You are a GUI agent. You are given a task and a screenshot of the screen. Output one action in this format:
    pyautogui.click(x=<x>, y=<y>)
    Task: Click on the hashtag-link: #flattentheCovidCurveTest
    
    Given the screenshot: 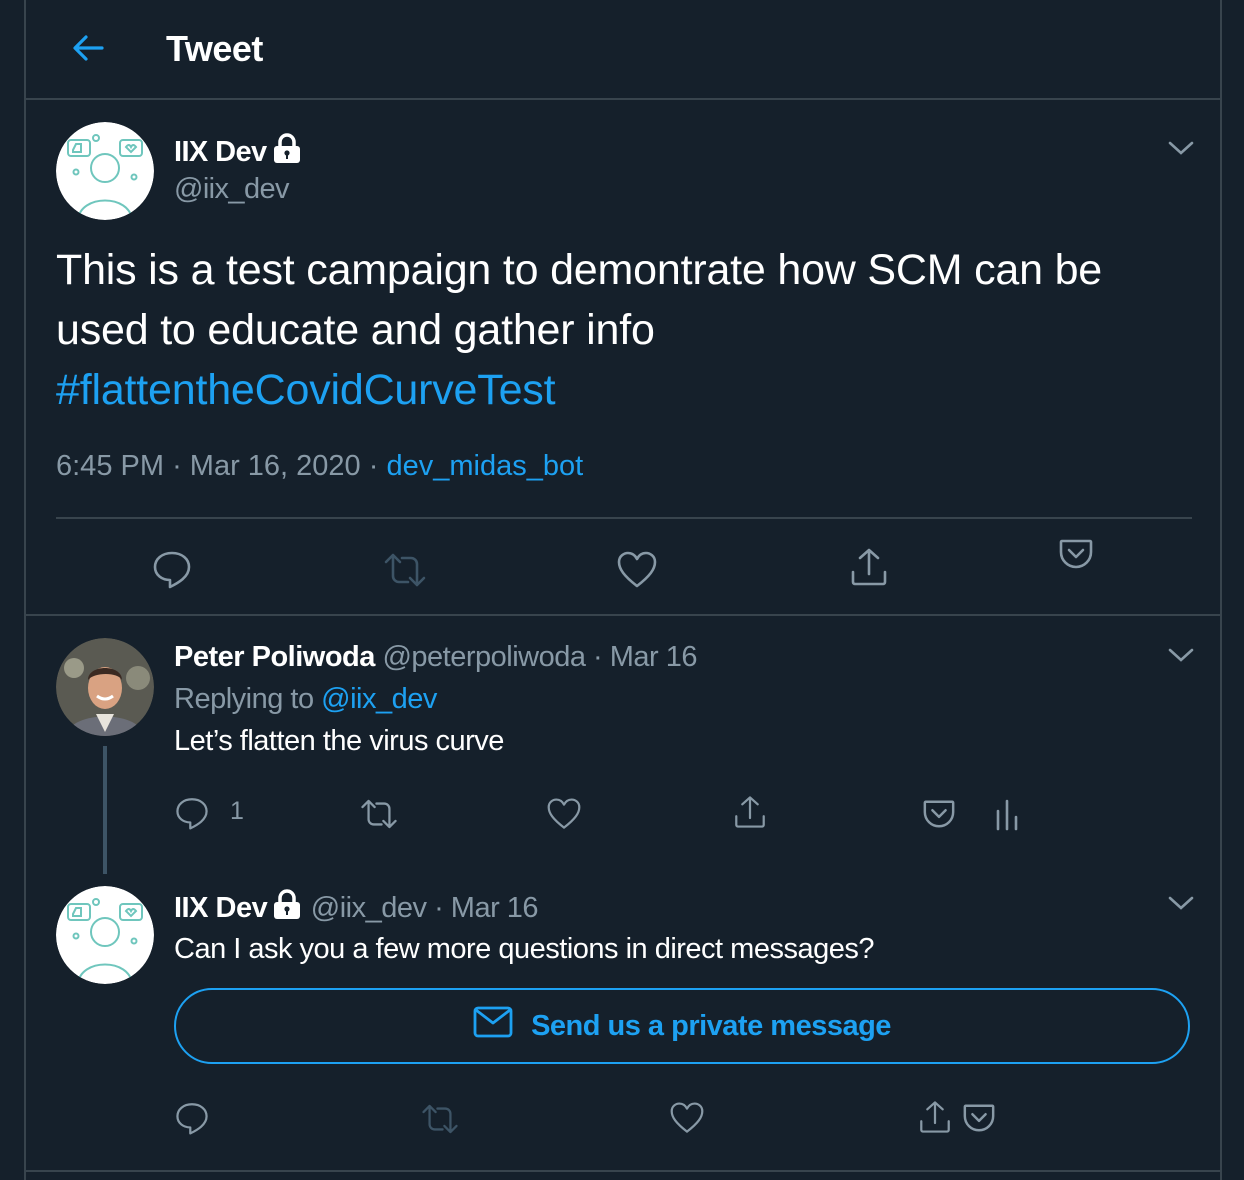 What is the action you would take?
    pyautogui.click(x=306, y=390)
    